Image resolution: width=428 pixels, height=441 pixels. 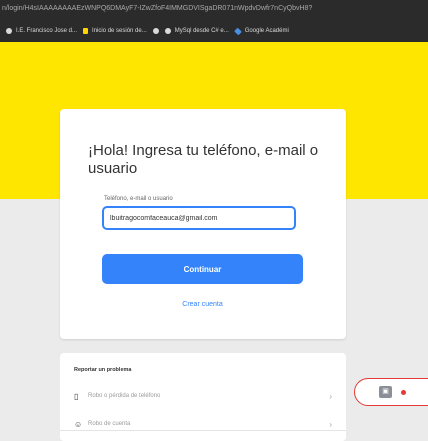 I want to click on problem-item-account: ☺ Robo de cuenta ›, so click(x=203, y=424).